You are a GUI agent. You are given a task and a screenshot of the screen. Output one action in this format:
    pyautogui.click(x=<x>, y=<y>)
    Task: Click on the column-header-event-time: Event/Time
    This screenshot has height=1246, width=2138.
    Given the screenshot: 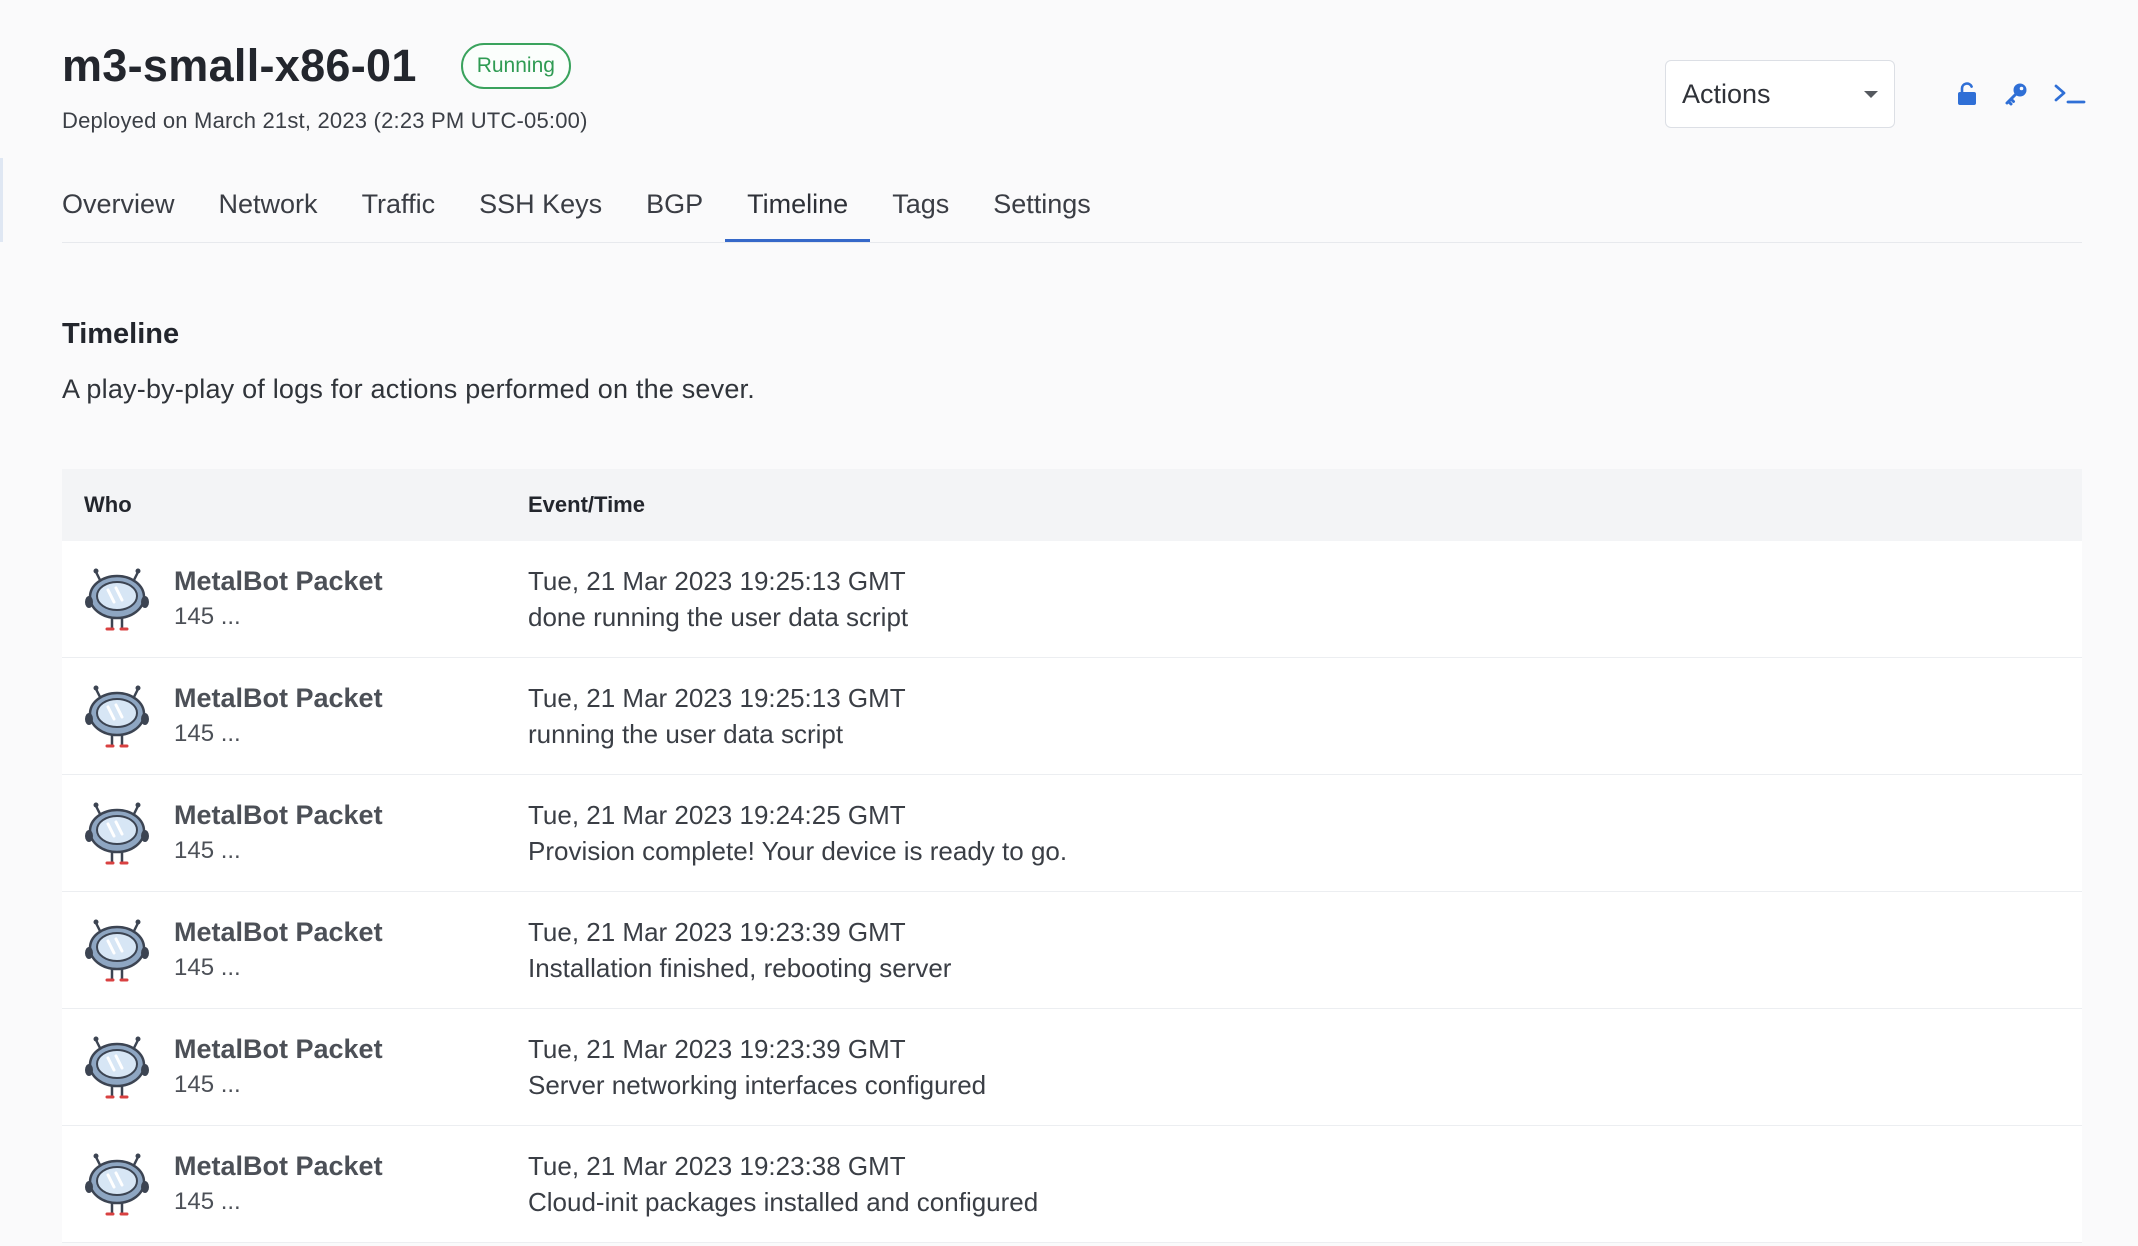 What is the action you would take?
    pyautogui.click(x=586, y=504)
    